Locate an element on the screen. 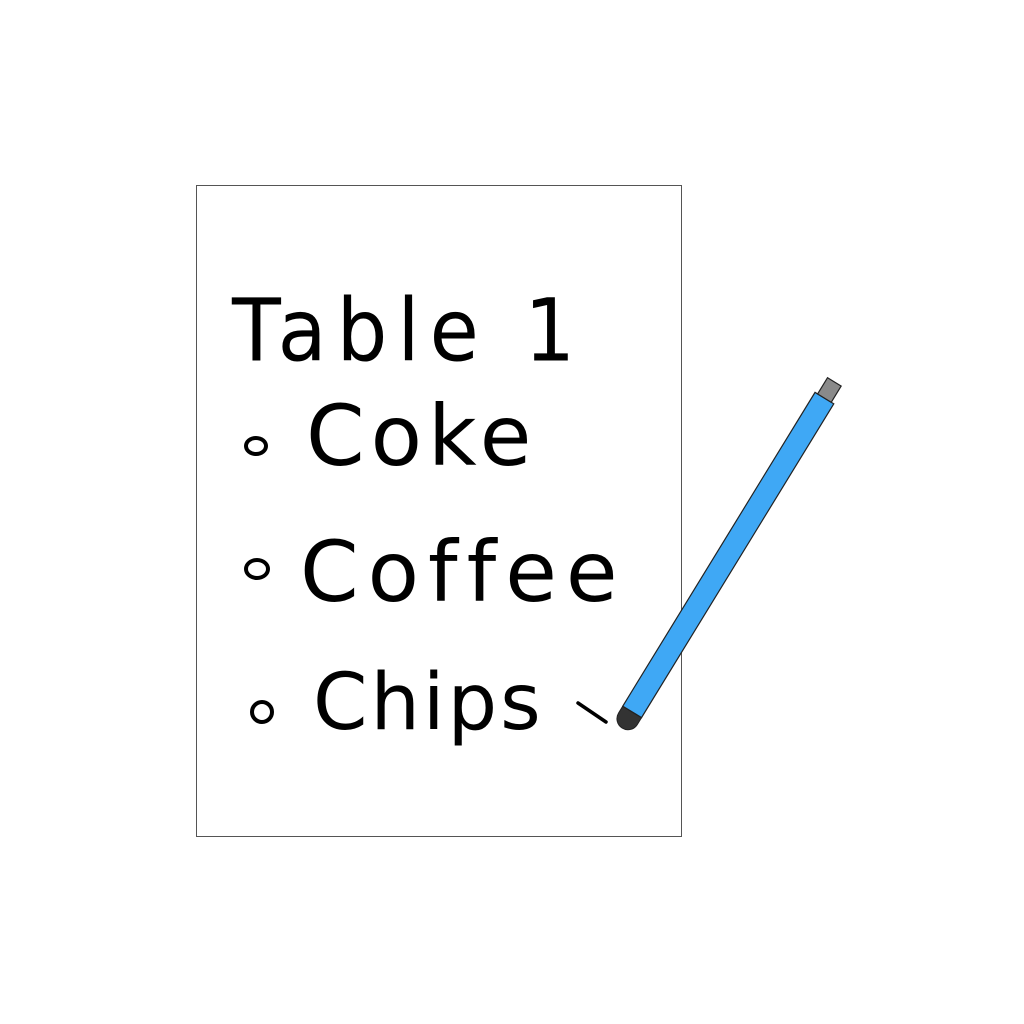  pen-illustration is located at coordinates (709, 553).